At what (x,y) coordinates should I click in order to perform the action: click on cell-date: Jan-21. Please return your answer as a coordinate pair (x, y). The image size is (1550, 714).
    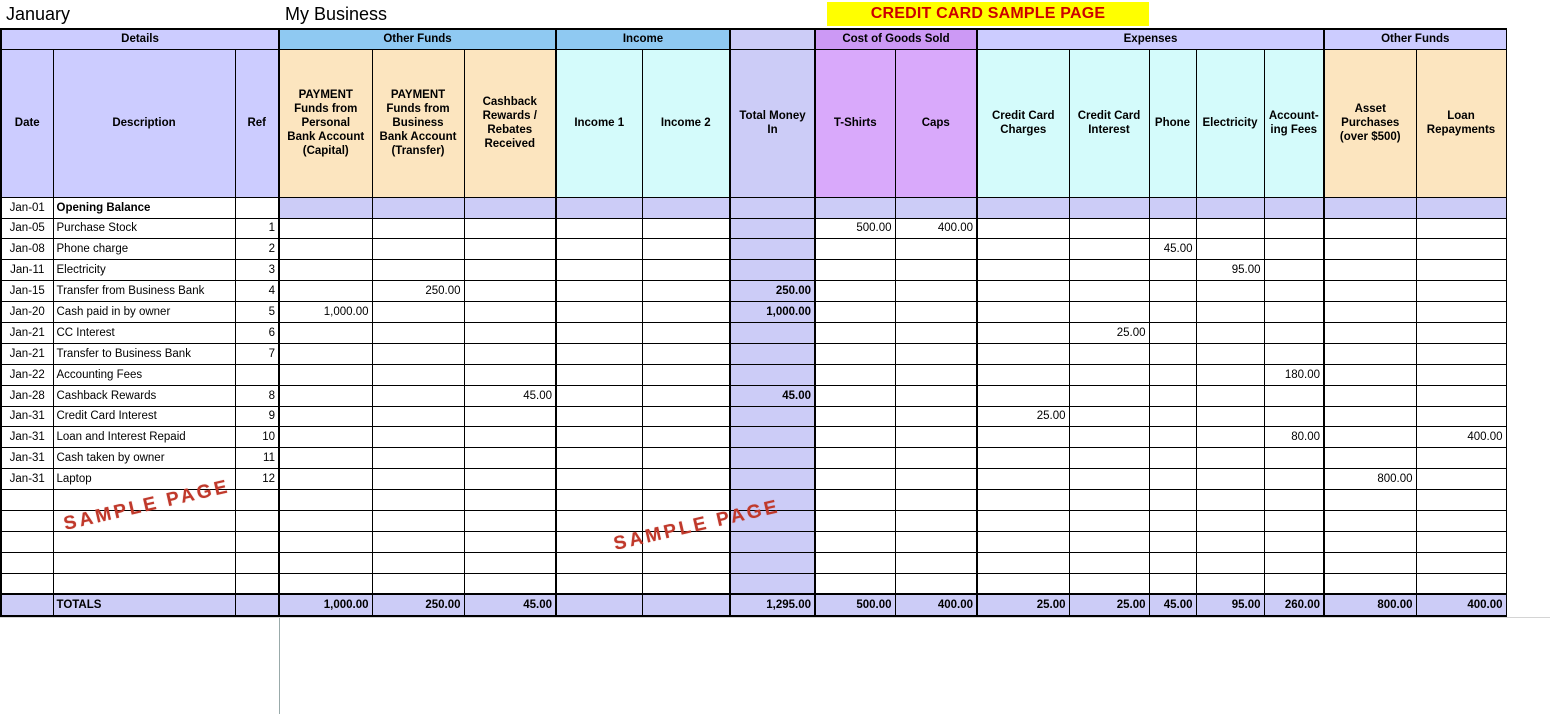
    Looking at the image, I should click on (27, 332).